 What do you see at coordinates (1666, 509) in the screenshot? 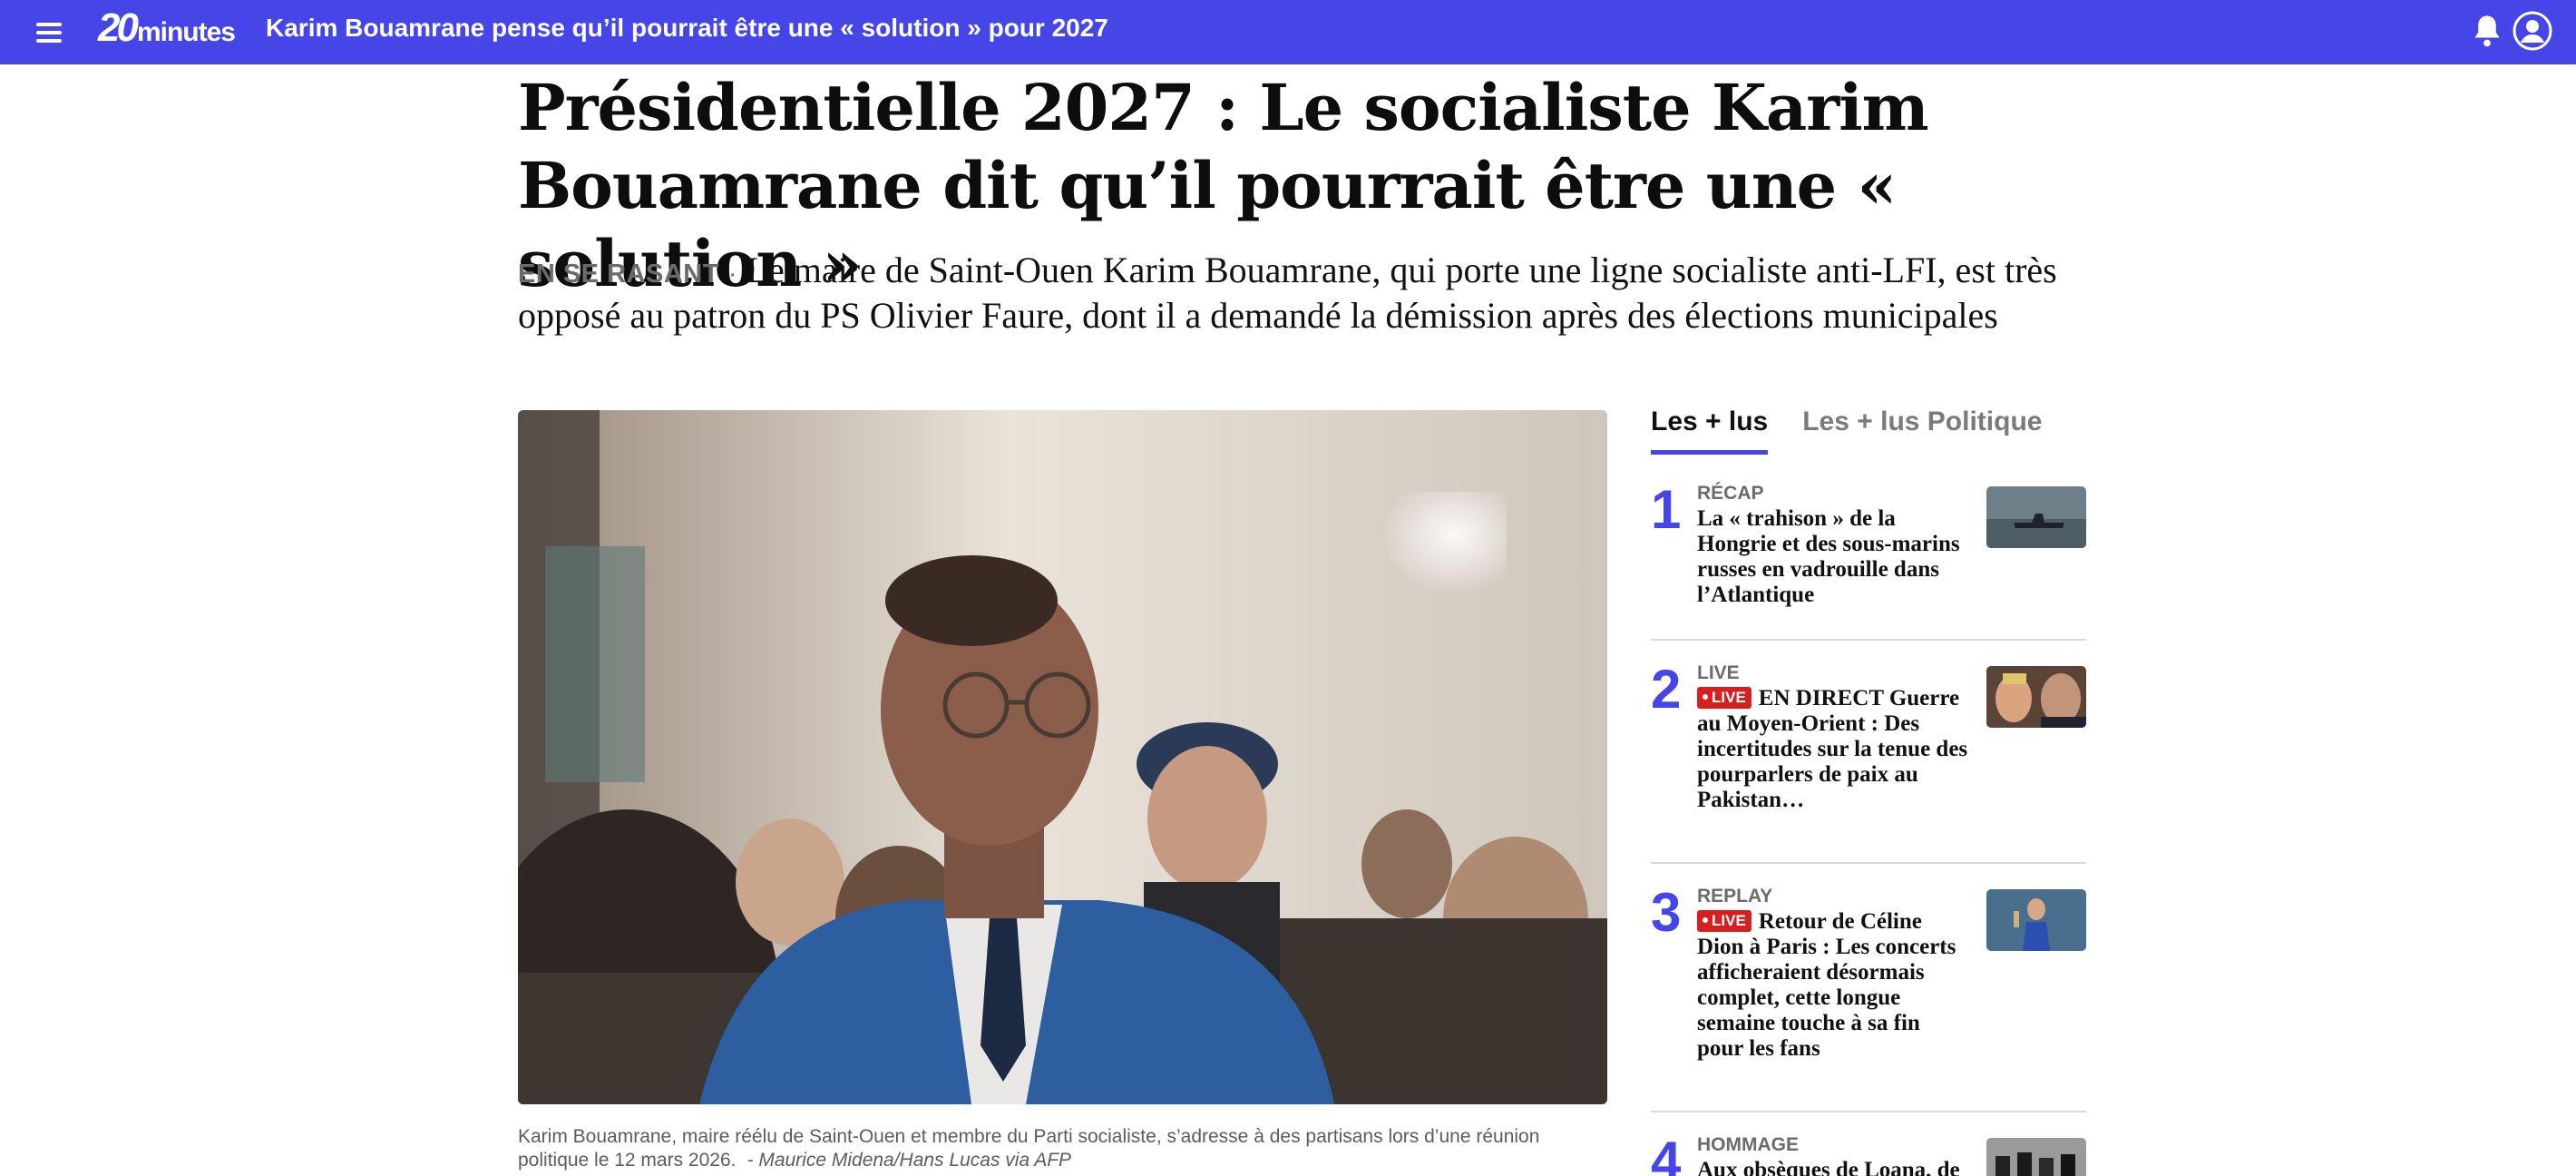
I see `item-rank: 1` at bounding box center [1666, 509].